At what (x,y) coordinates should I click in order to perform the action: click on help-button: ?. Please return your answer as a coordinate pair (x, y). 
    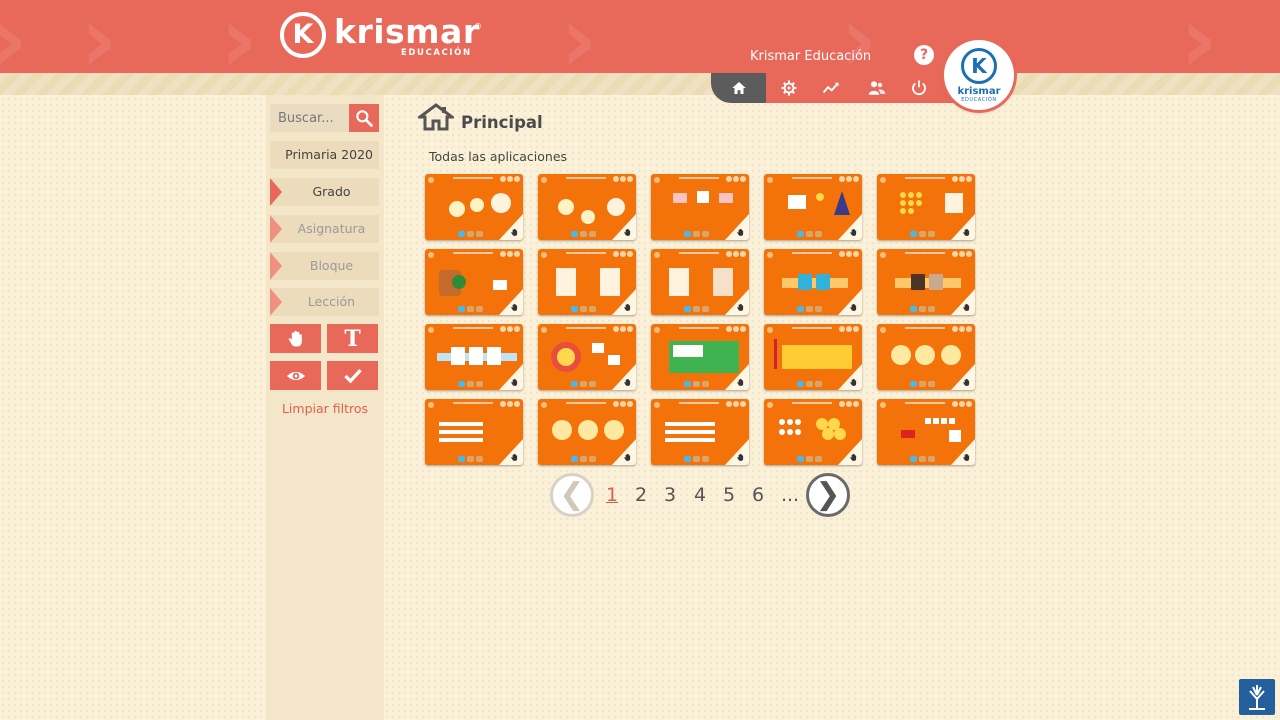
    Looking at the image, I should click on (924, 55).